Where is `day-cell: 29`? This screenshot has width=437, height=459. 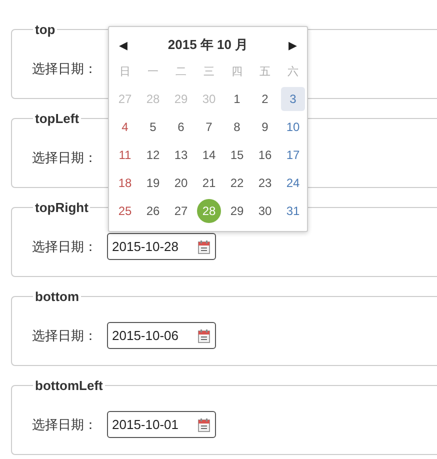 day-cell: 29 is located at coordinates (237, 211).